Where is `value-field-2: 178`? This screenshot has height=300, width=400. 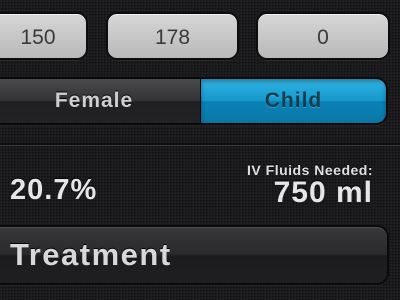 value-field-2: 178 is located at coordinates (172, 36).